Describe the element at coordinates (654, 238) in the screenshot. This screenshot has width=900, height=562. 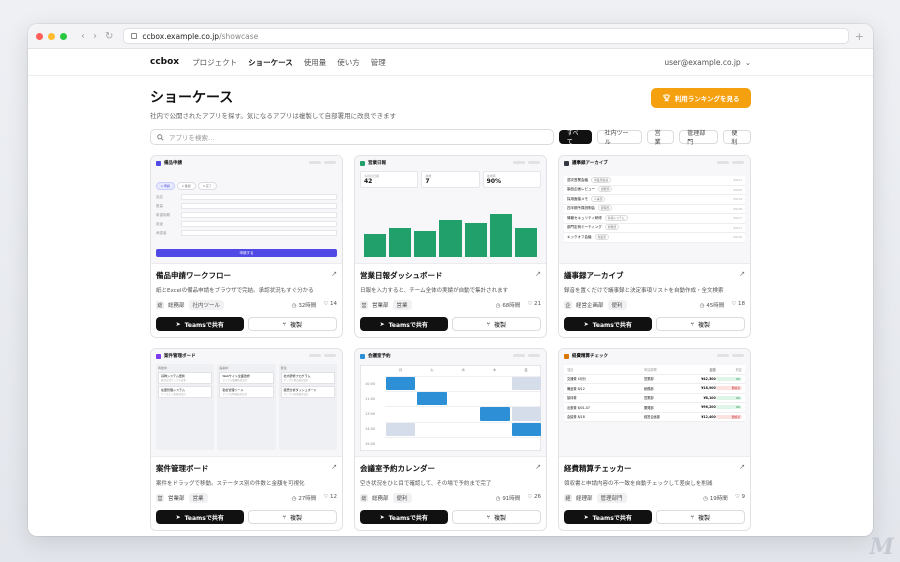
I see `minutes-row: キックオフ会議 営業部 05/16` at that location.